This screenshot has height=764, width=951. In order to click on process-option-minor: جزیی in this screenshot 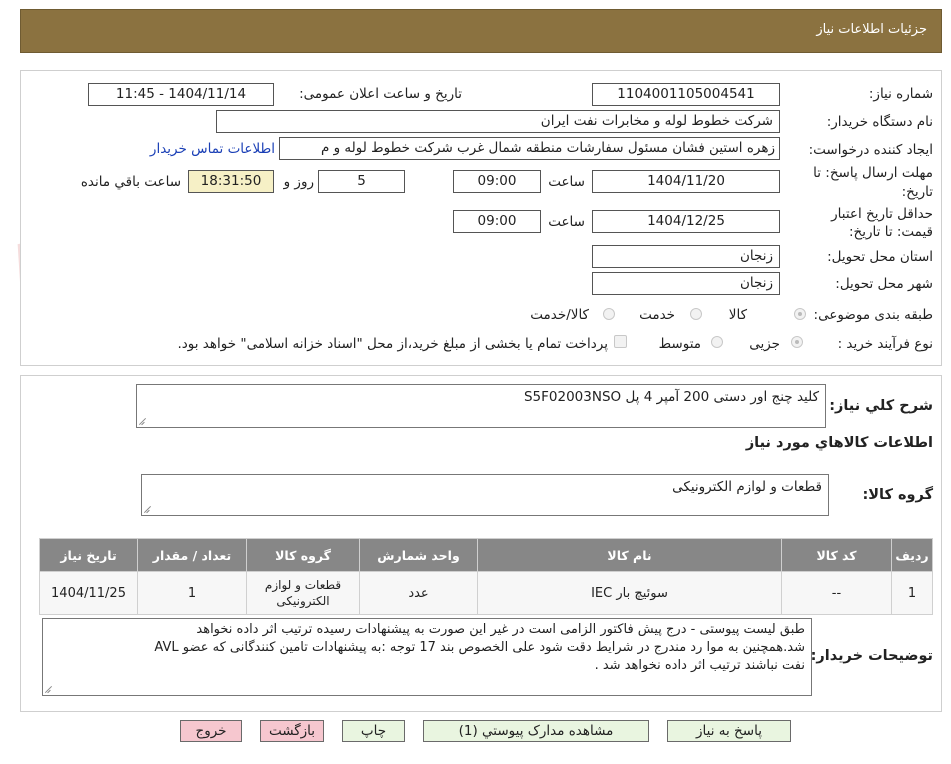, I will do `click(764, 344)`.